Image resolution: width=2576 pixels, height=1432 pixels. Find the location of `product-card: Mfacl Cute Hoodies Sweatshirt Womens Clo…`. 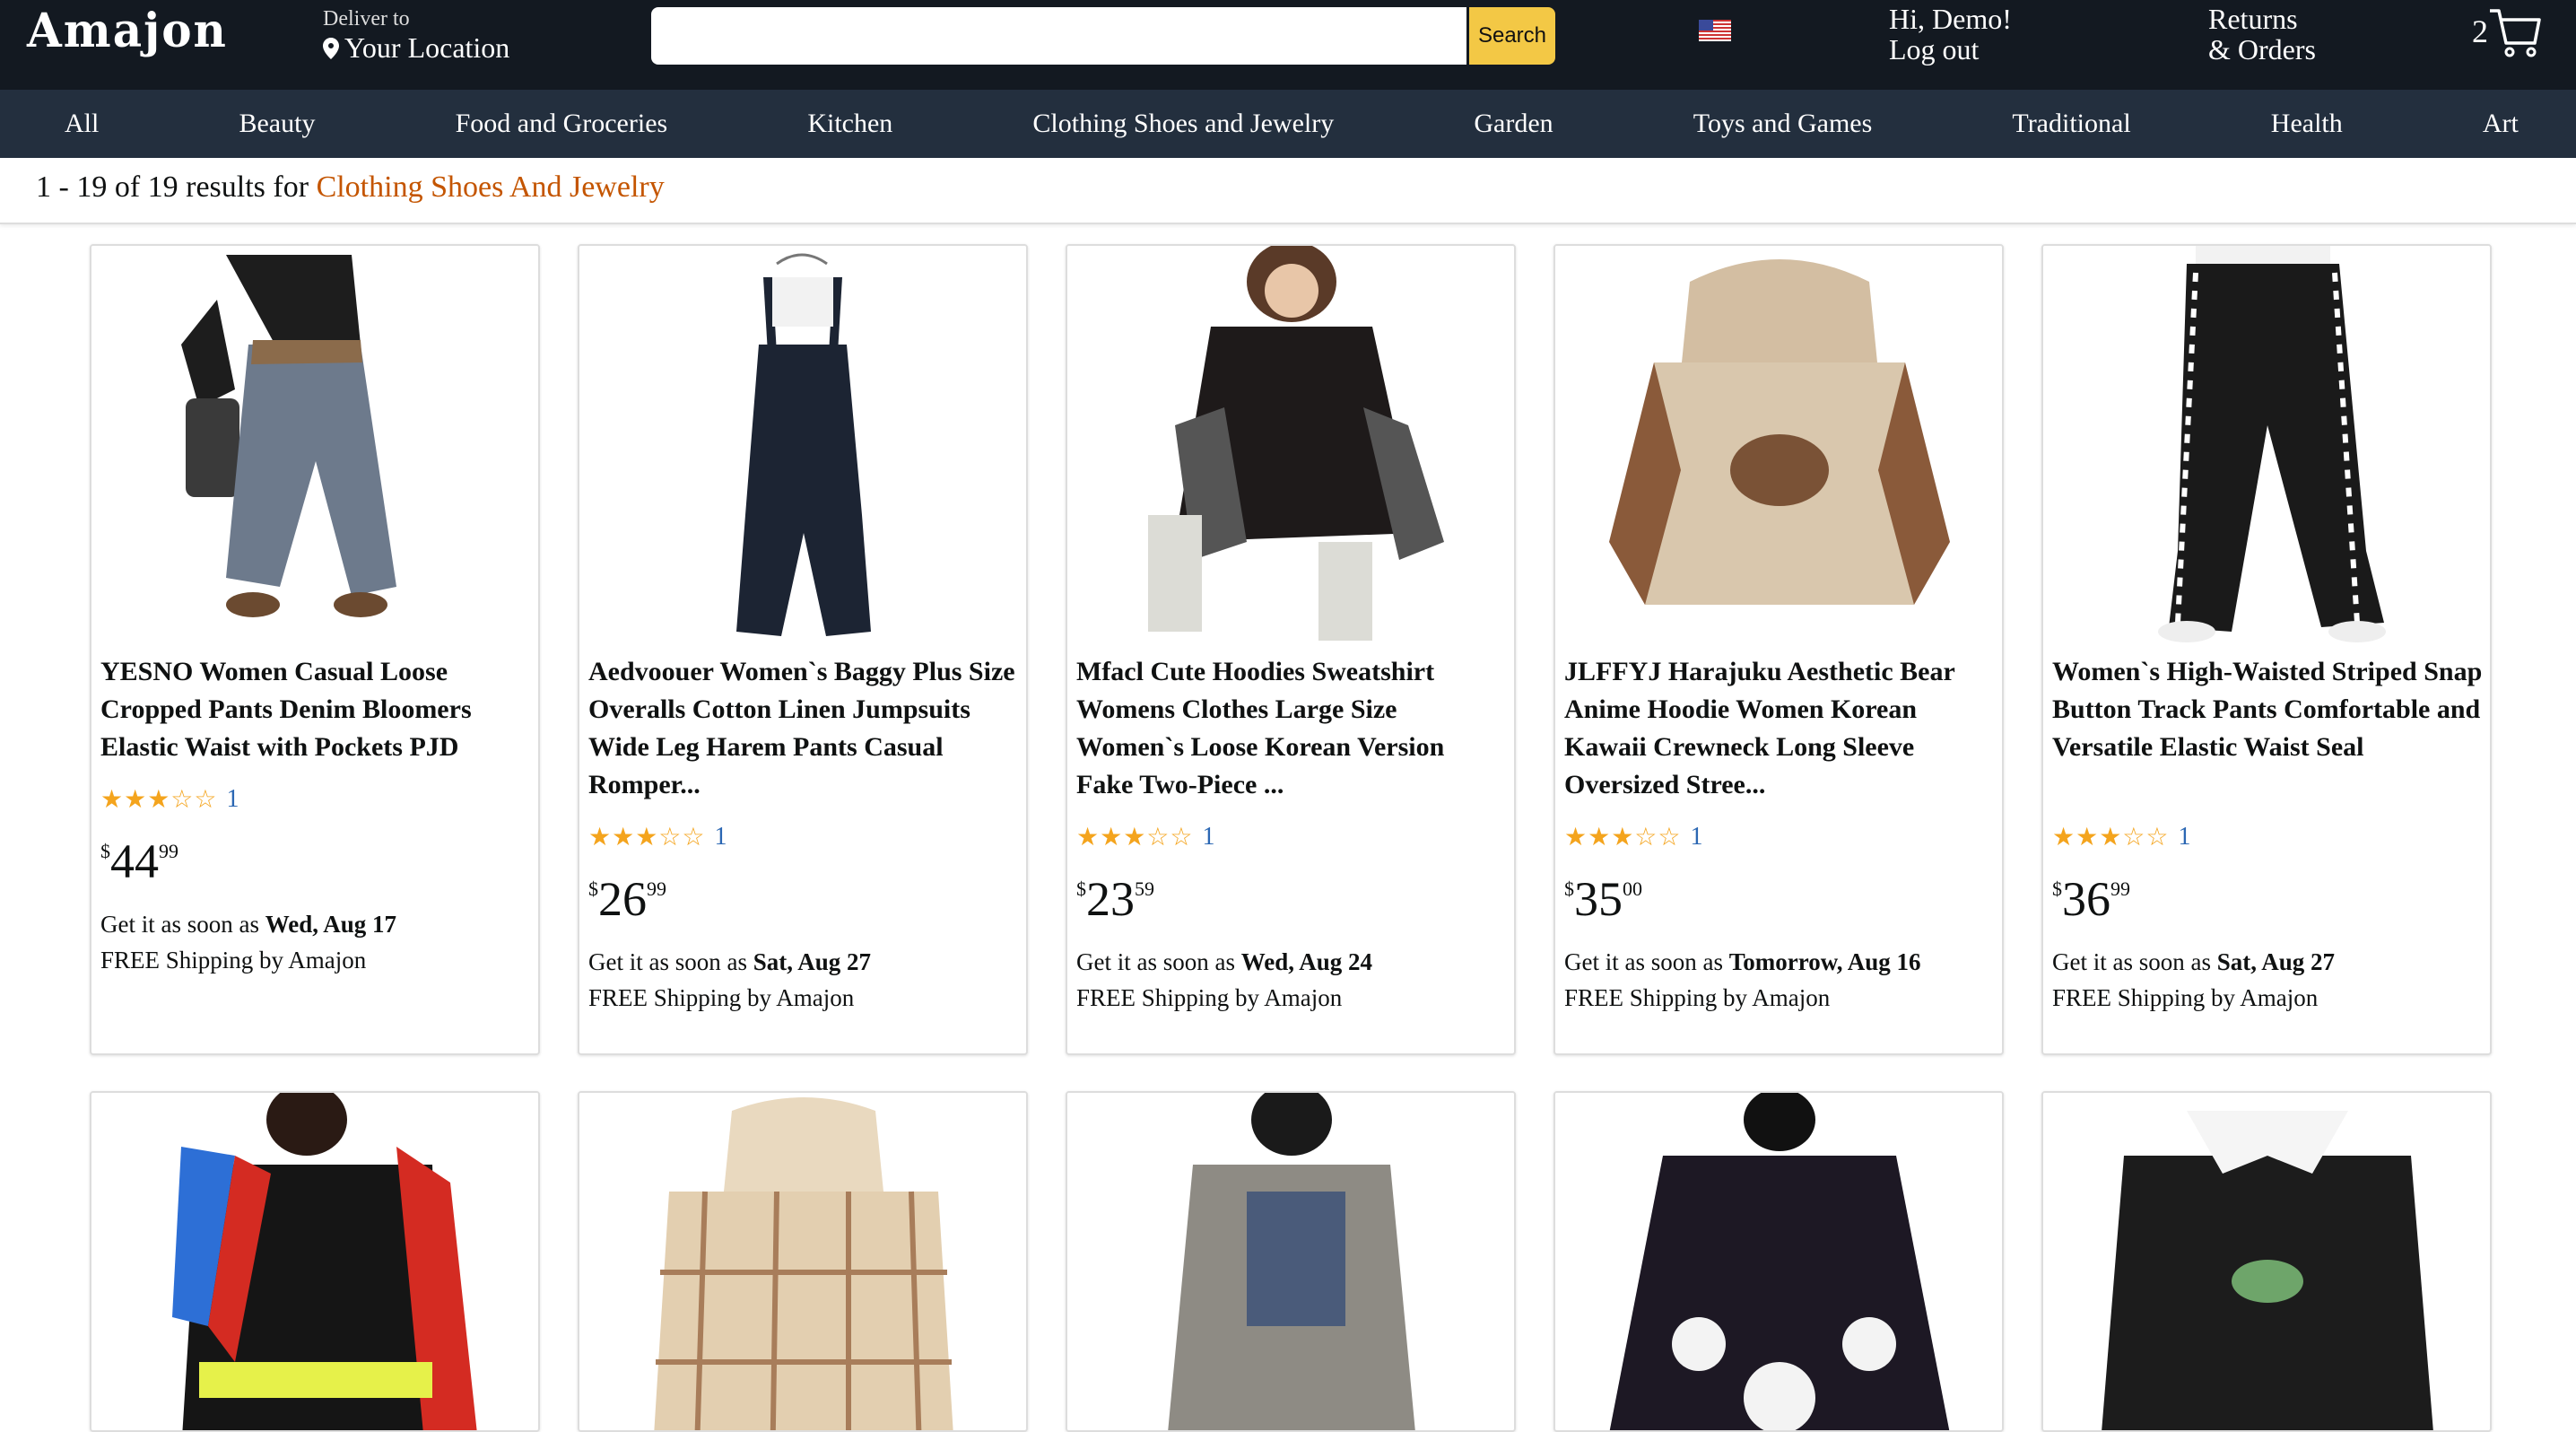

product-card: Mfacl Cute Hoodies Sweatshirt Womens Clo… is located at coordinates (1291, 649).